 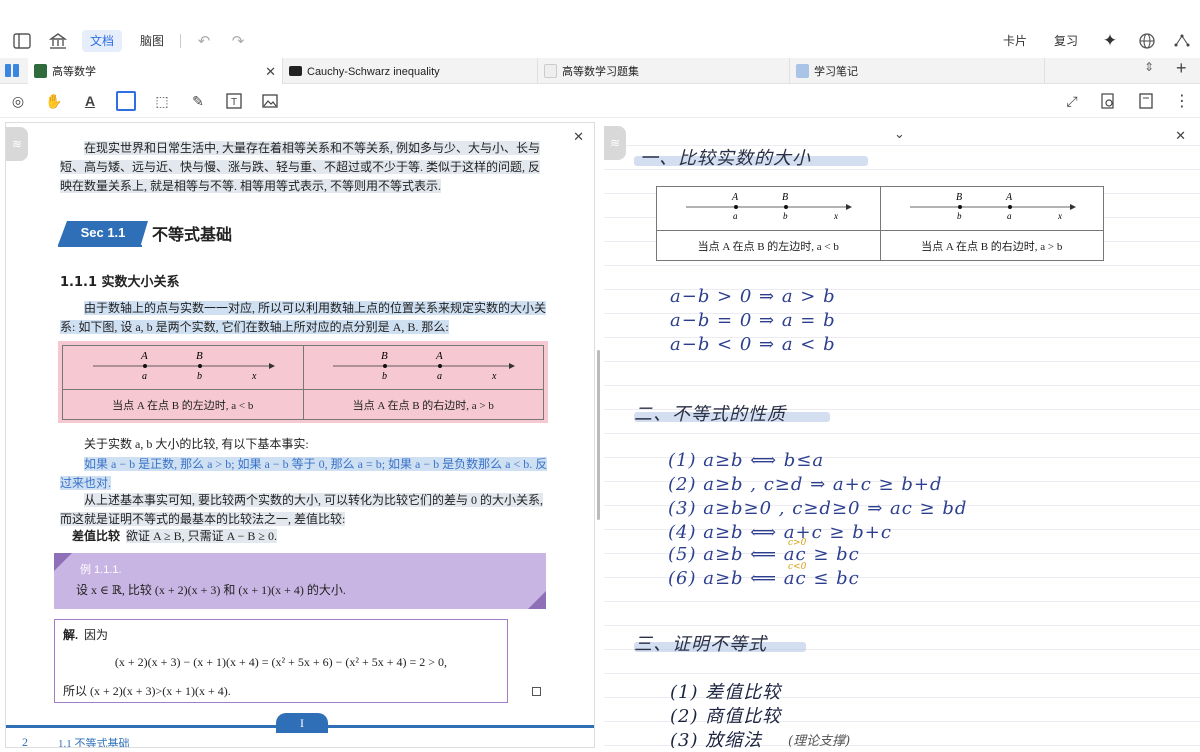 I want to click on hand-tool-icon: ✋, so click(x=54, y=101).